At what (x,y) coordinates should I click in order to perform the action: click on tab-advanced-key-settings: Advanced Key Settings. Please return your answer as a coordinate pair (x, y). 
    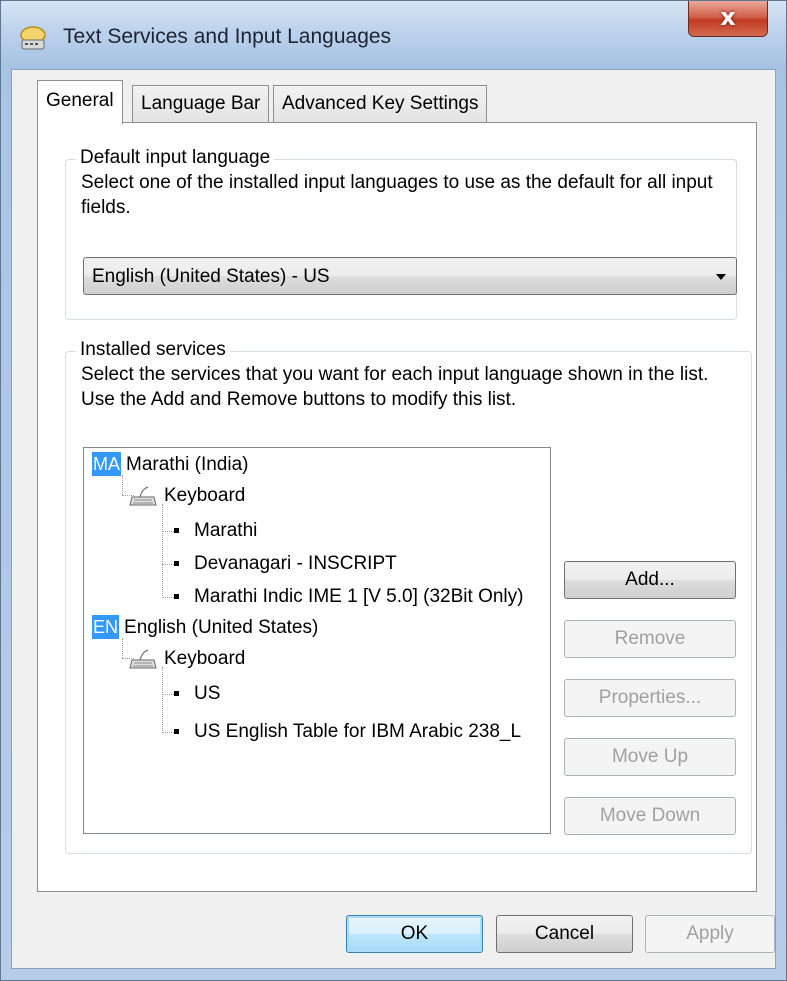
    Looking at the image, I should click on (380, 103).